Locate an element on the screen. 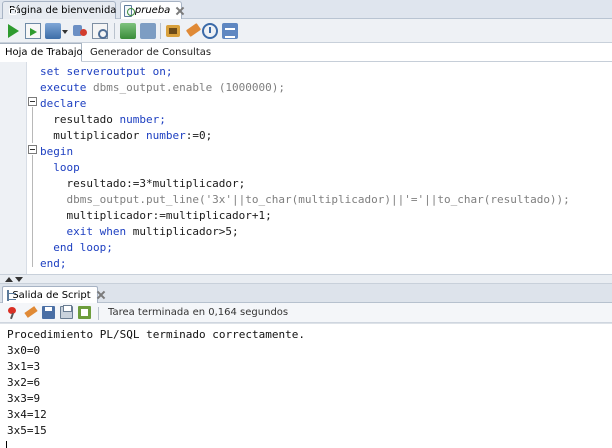 The width and height of the screenshot is (612, 448). commit-icon is located at coordinates (53, 31).